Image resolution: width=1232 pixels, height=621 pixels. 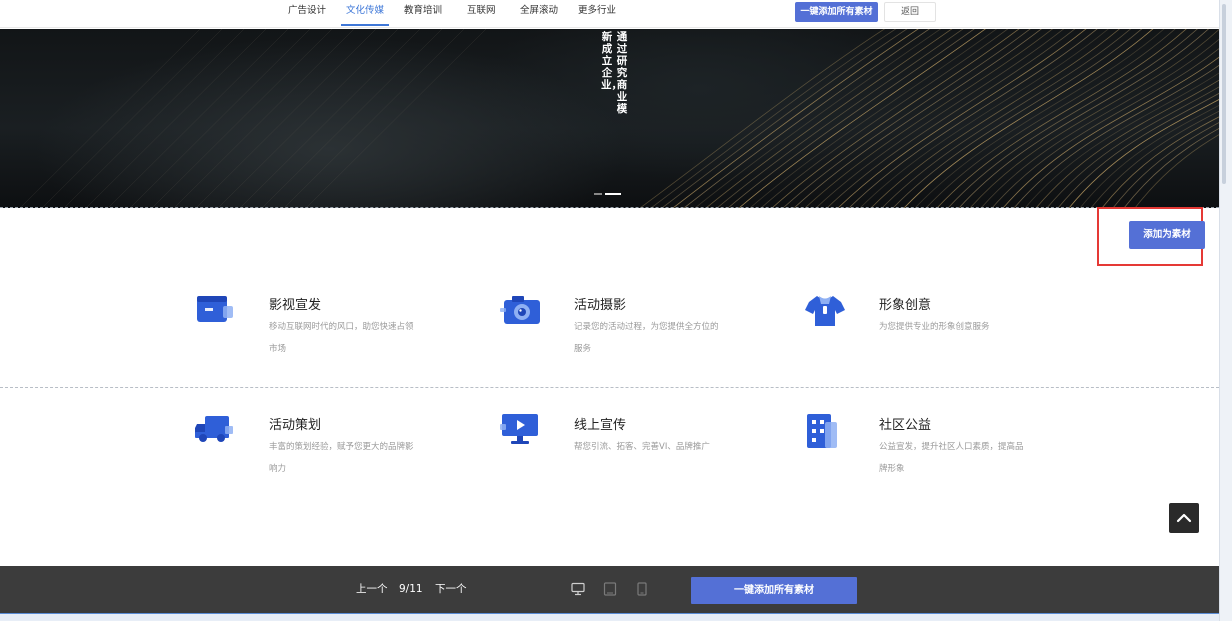 I want to click on carousel-dots, so click(x=609, y=192).